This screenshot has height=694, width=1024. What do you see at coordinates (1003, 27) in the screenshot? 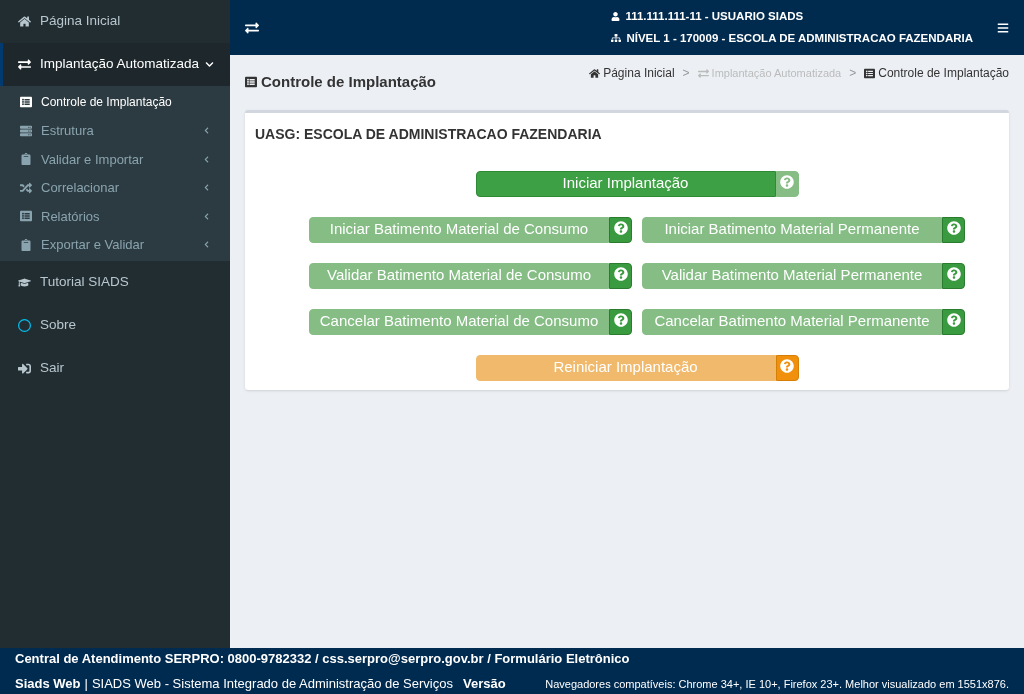
I see `menu-icon` at bounding box center [1003, 27].